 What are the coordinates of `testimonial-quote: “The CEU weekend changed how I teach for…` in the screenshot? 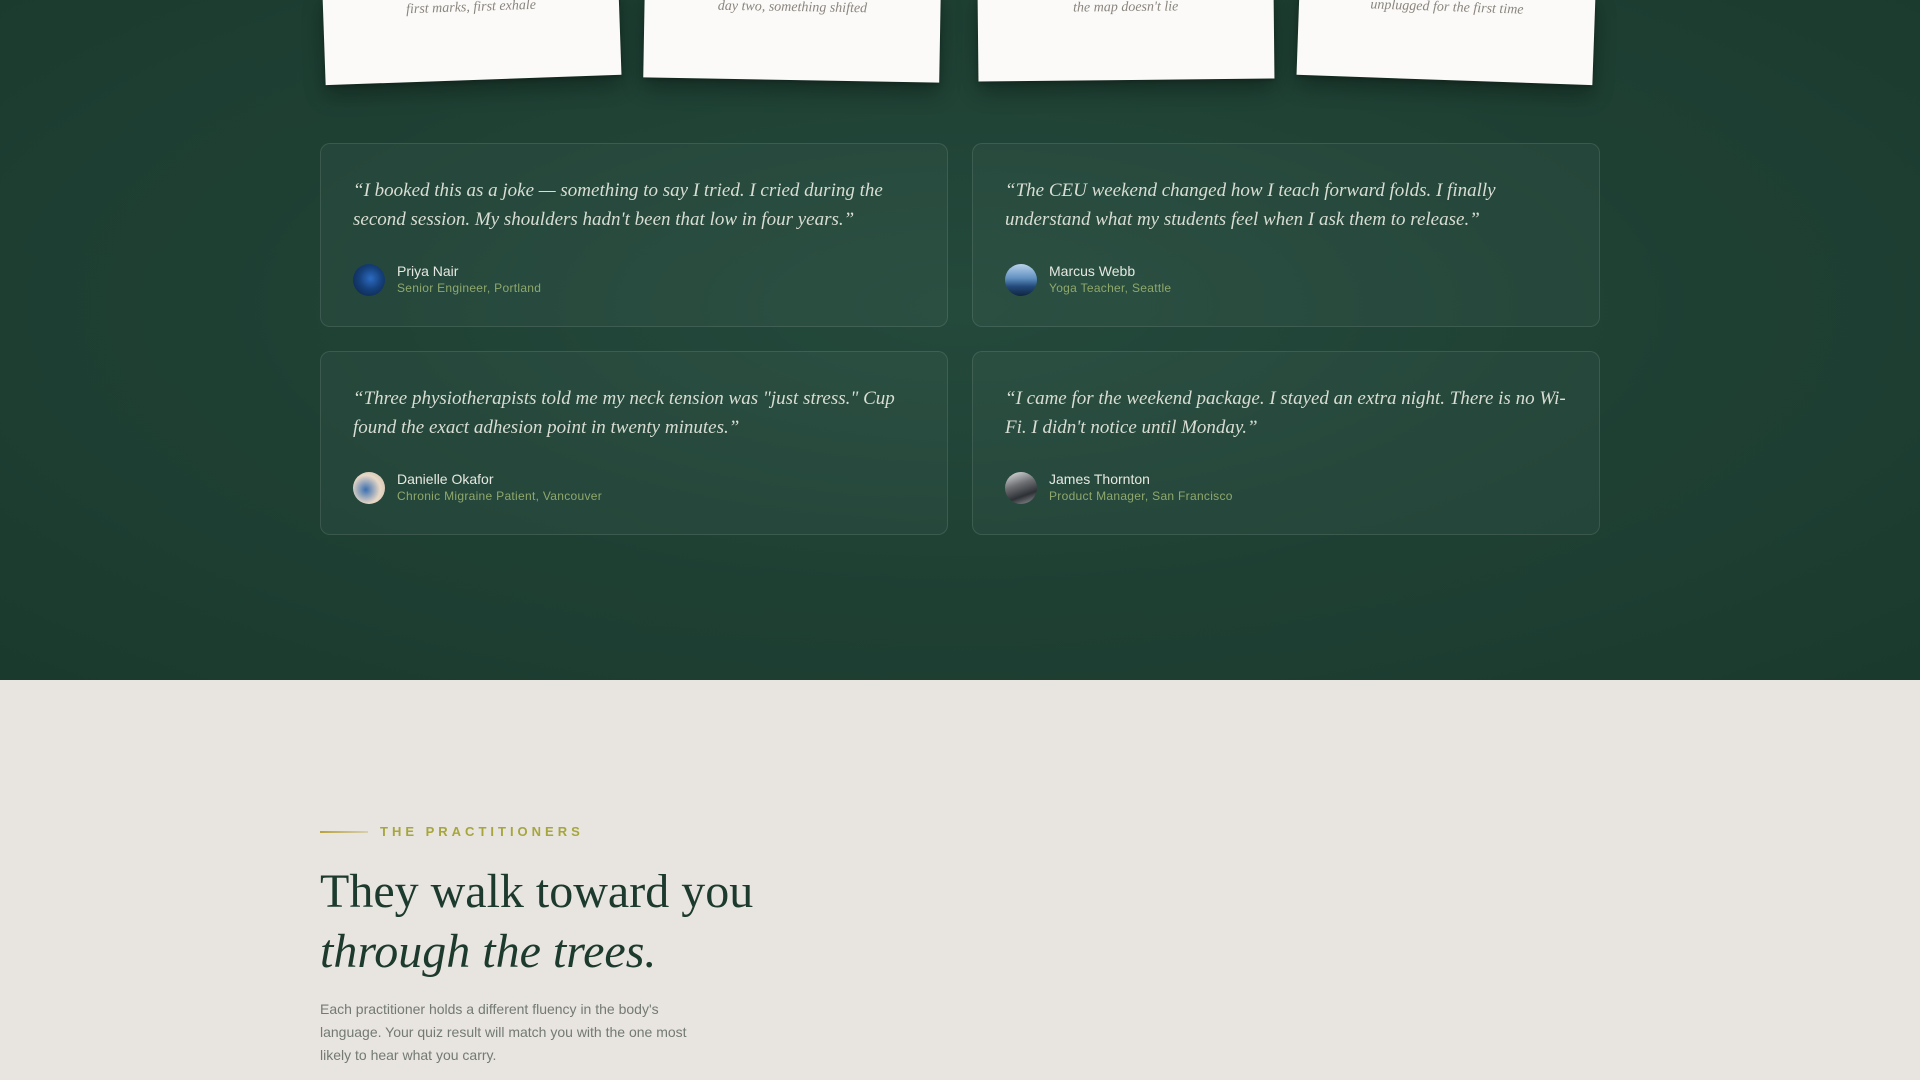 It's located at (1250, 205).